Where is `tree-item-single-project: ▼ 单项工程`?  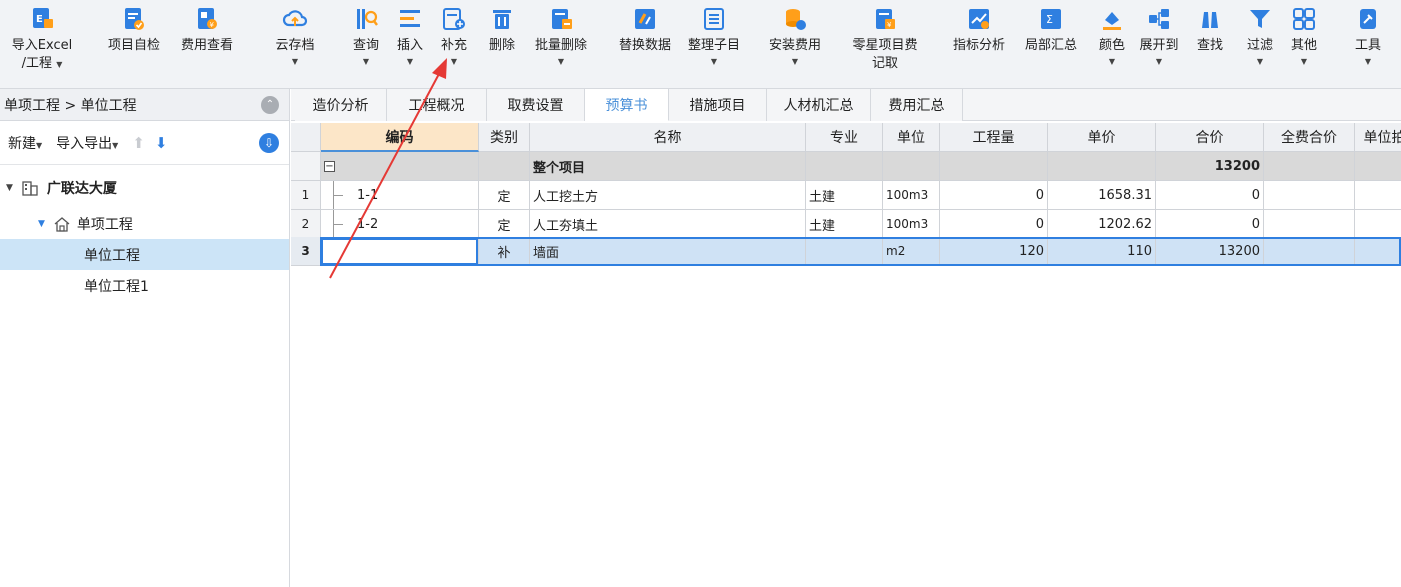
tree-item-single-project: ▼ 单项工程 is located at coordinates (144, 223).